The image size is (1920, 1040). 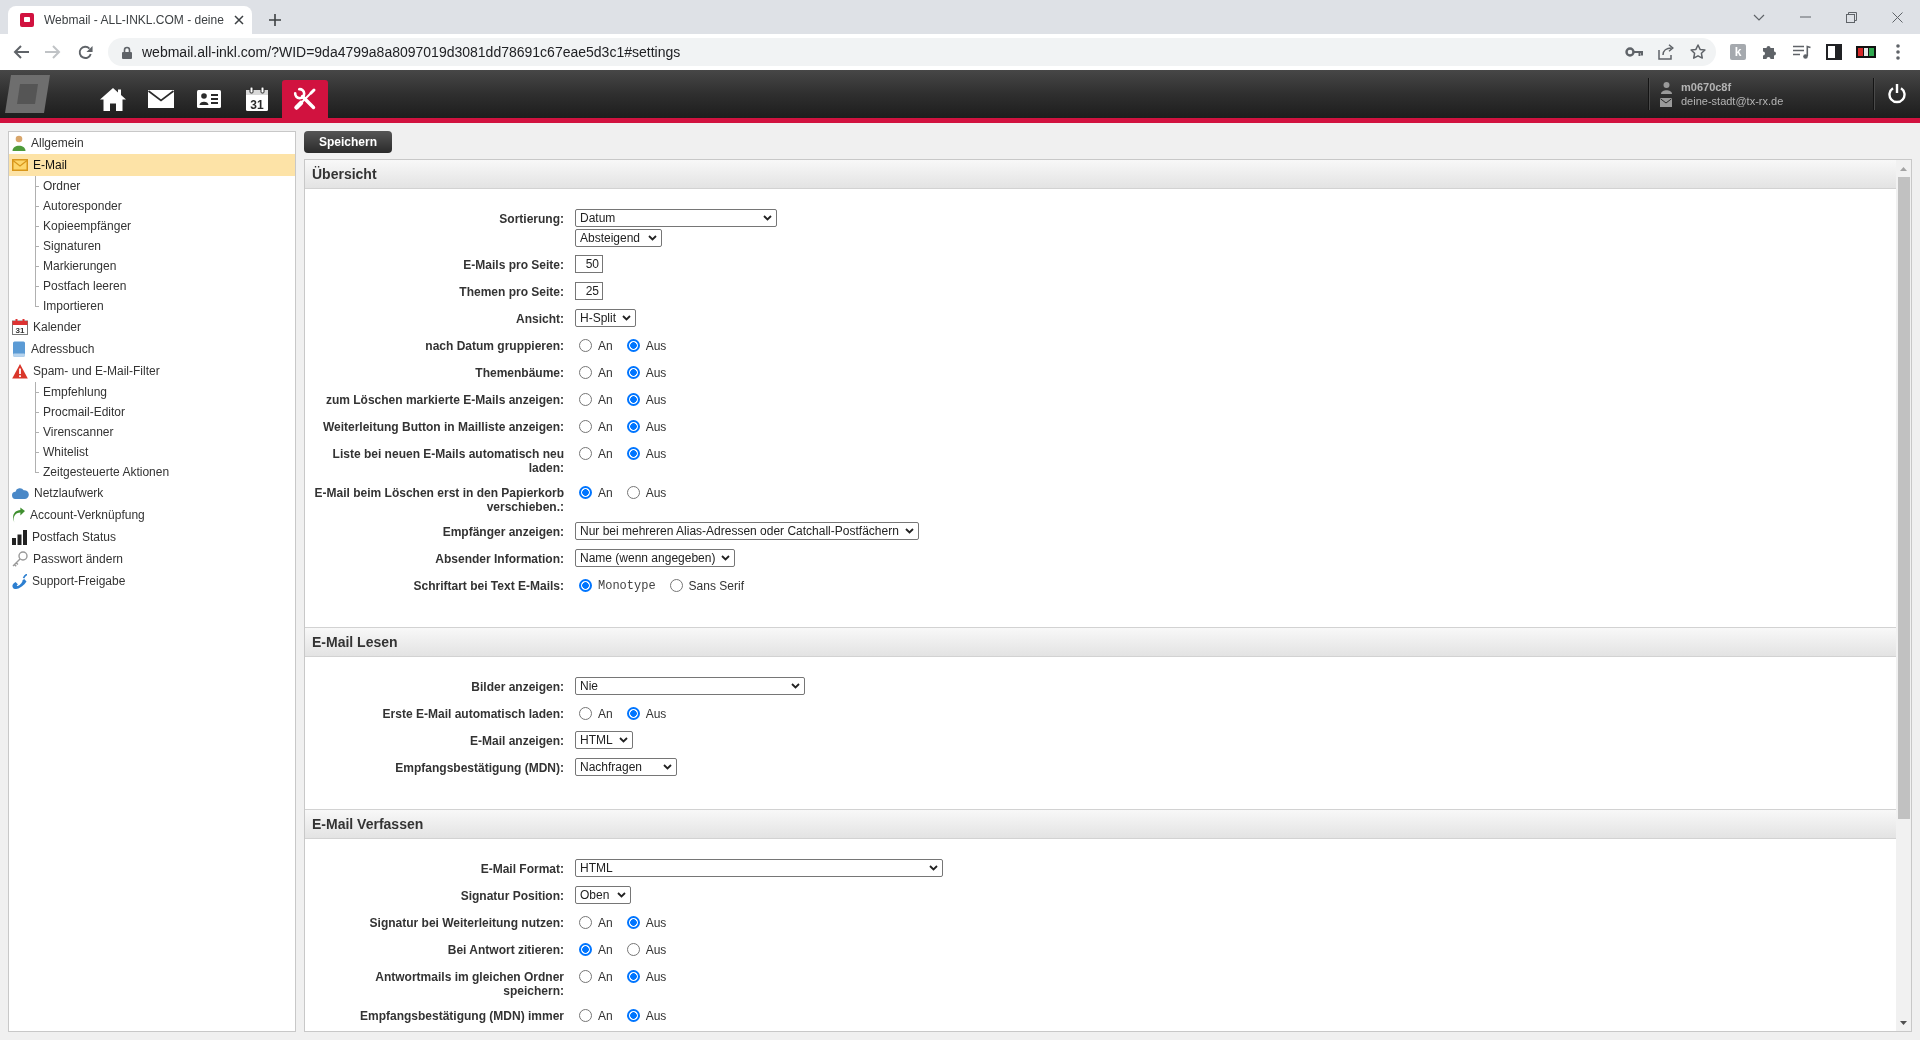 I want to click on calendar-button: 31, so click(x=257, y=99).